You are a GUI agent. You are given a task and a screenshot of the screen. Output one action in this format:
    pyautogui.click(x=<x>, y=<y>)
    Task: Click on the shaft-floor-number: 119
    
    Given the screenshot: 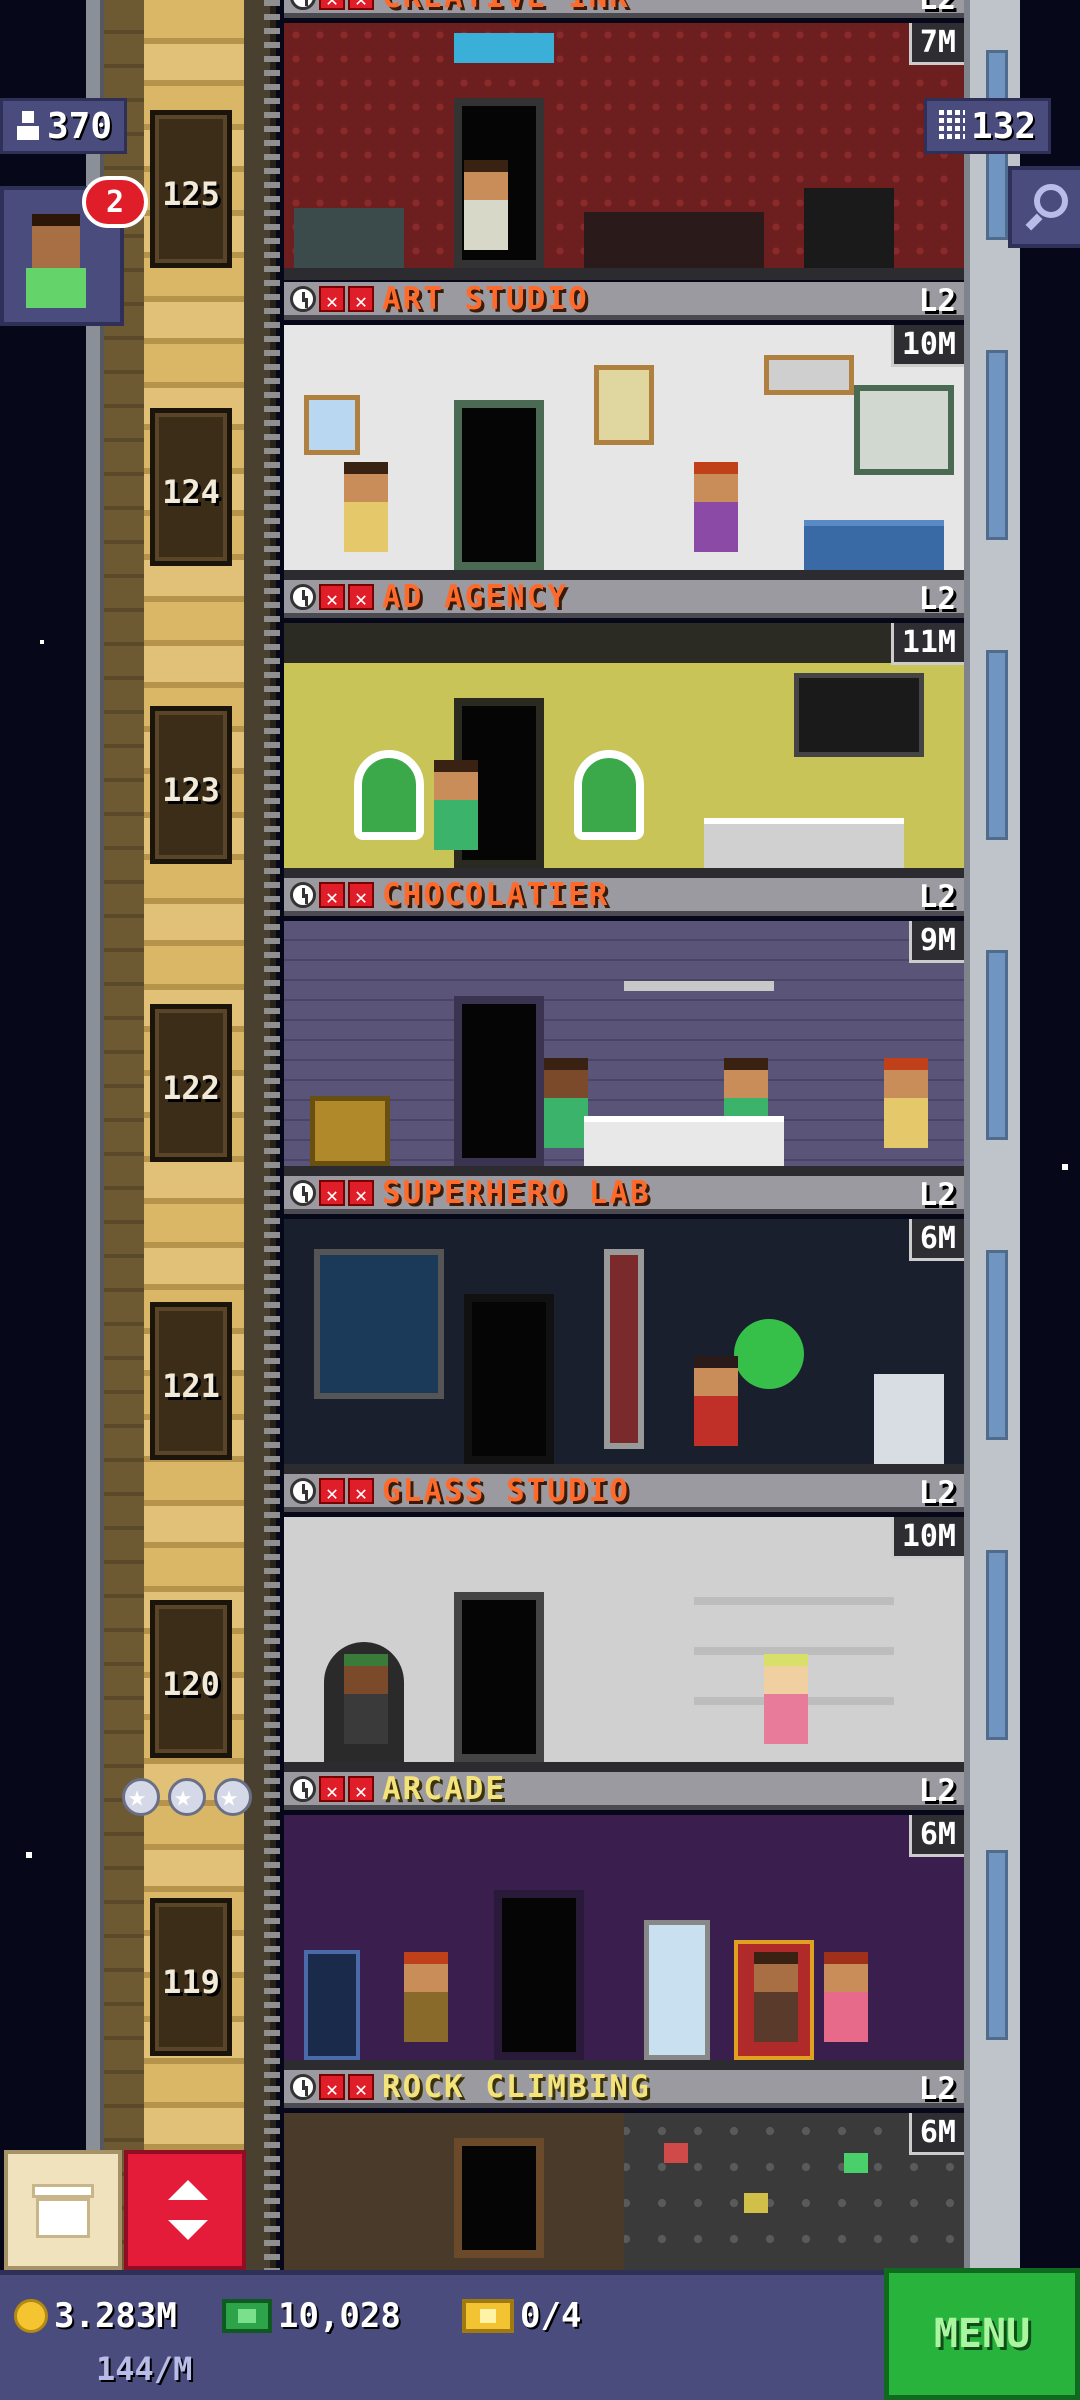 What is the action you would take?
    pyautogui.click(x=191, y=1977)
    